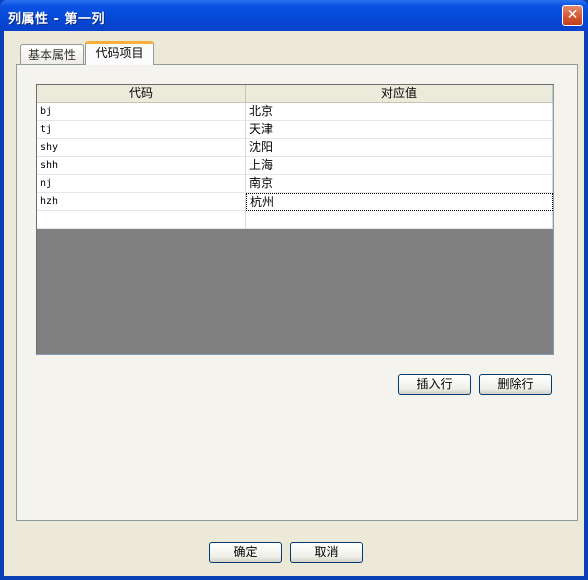 The height and width of the screenshot is (580, 588). I want to click on tab-code-items: 代码项目, so click(119, 53).